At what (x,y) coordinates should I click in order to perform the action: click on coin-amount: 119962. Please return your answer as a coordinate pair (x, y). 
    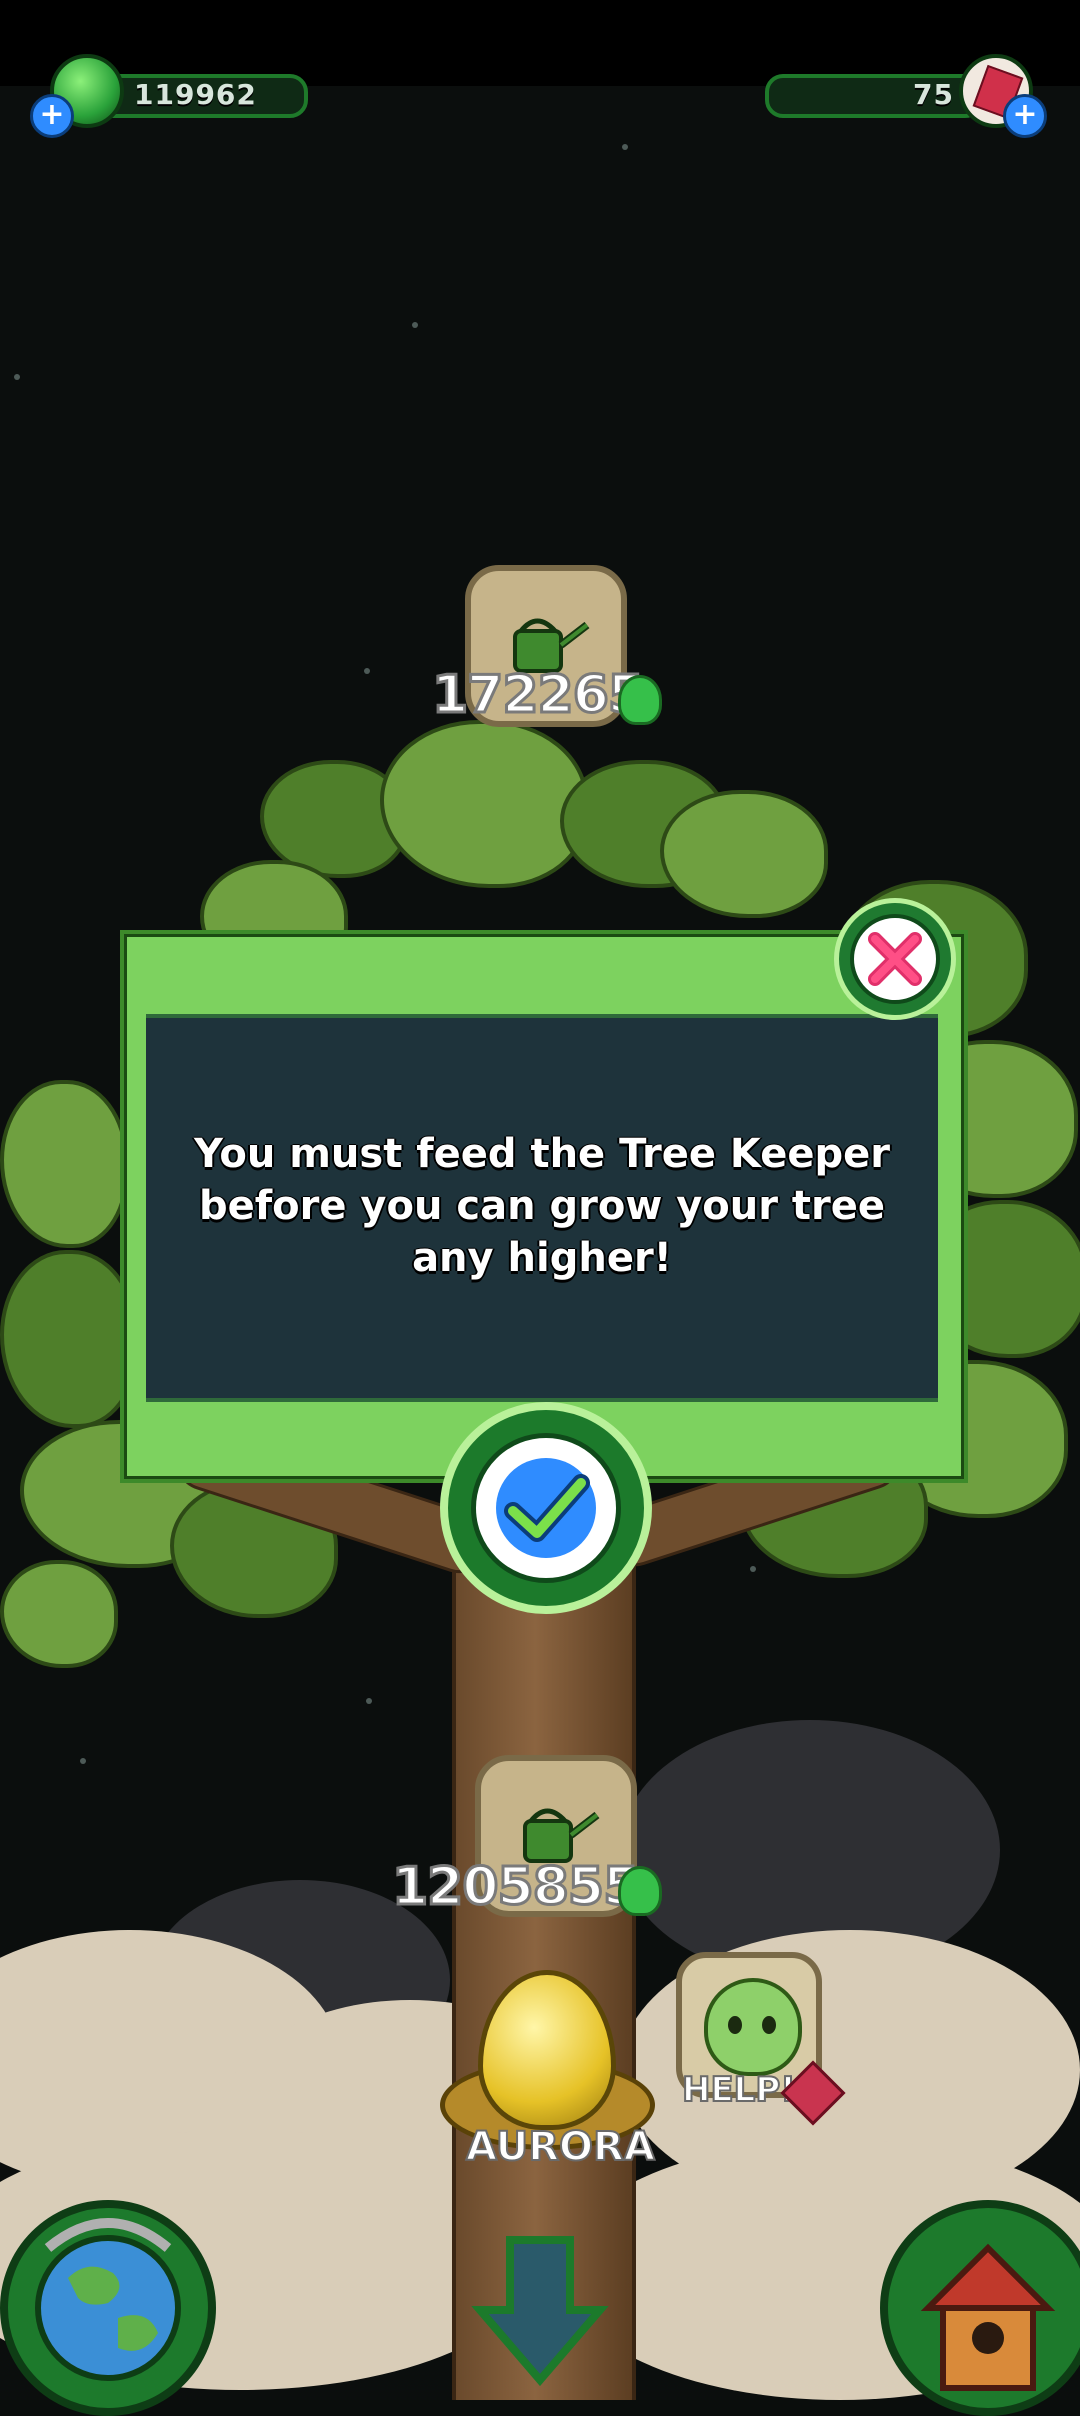
    Looking at the image, I should click on (195, 94).